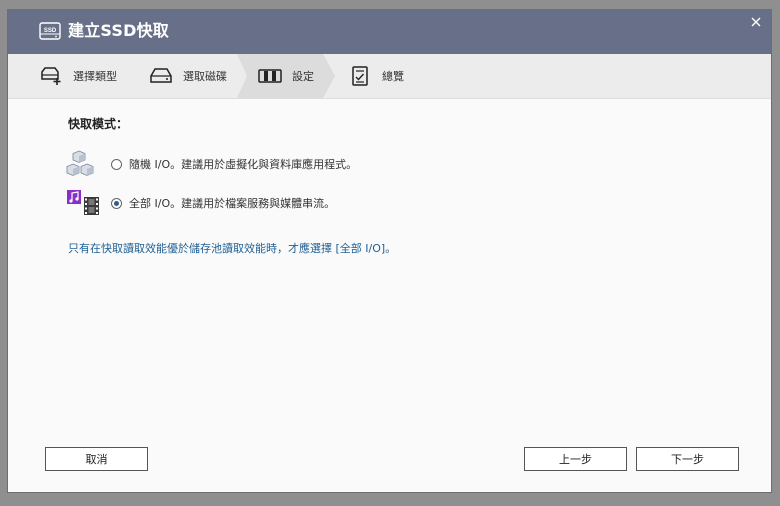 This screenshot has height=506, width=780. I want to click on drive-icon, so click(161, 75).